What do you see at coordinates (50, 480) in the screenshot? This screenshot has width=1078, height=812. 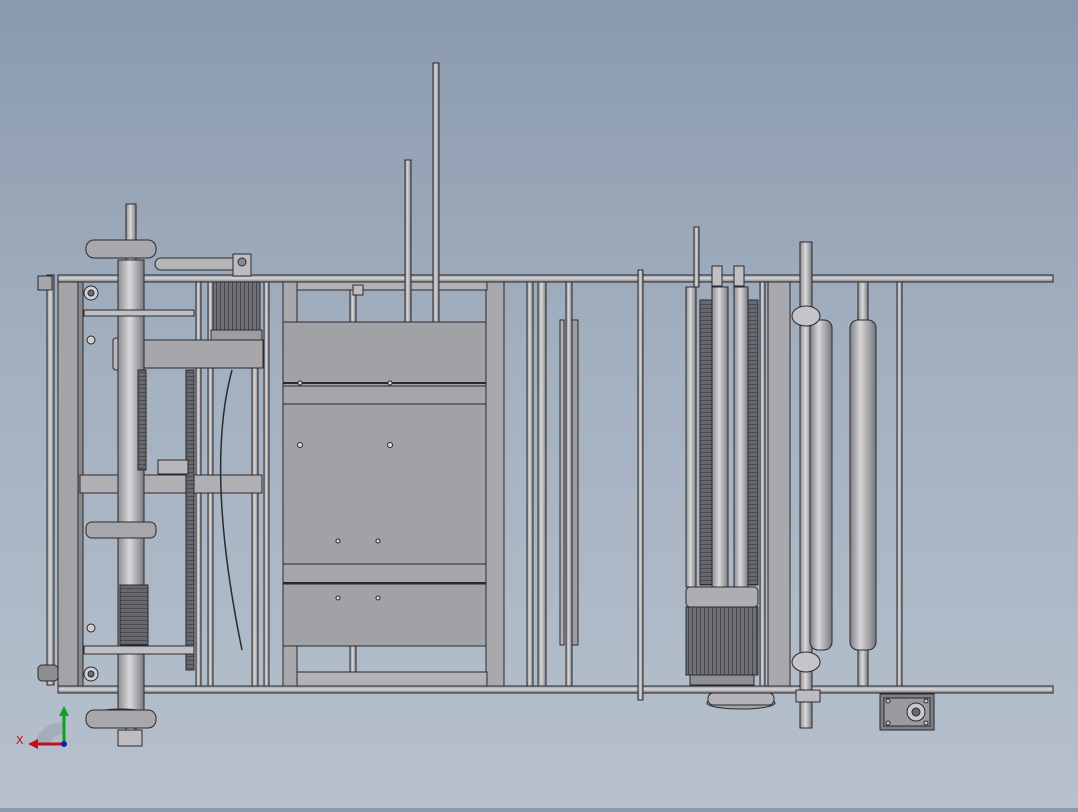 I see `frame-left-post` at bounding box center [50, 480].